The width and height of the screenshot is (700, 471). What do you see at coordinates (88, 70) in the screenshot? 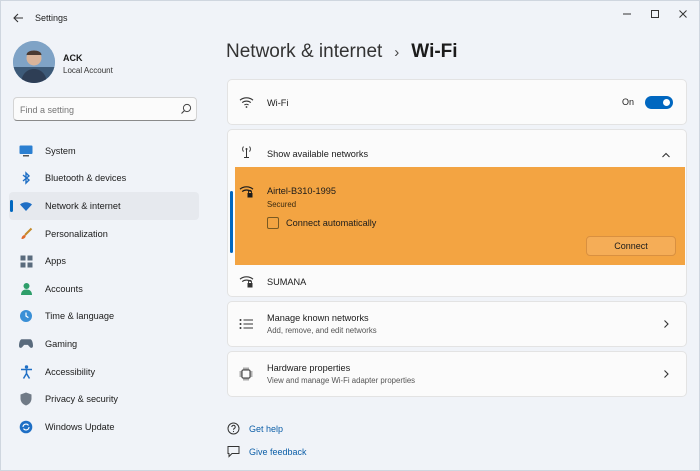
I see `profile-account-type: Local Account` at bounding box center [88, 70].